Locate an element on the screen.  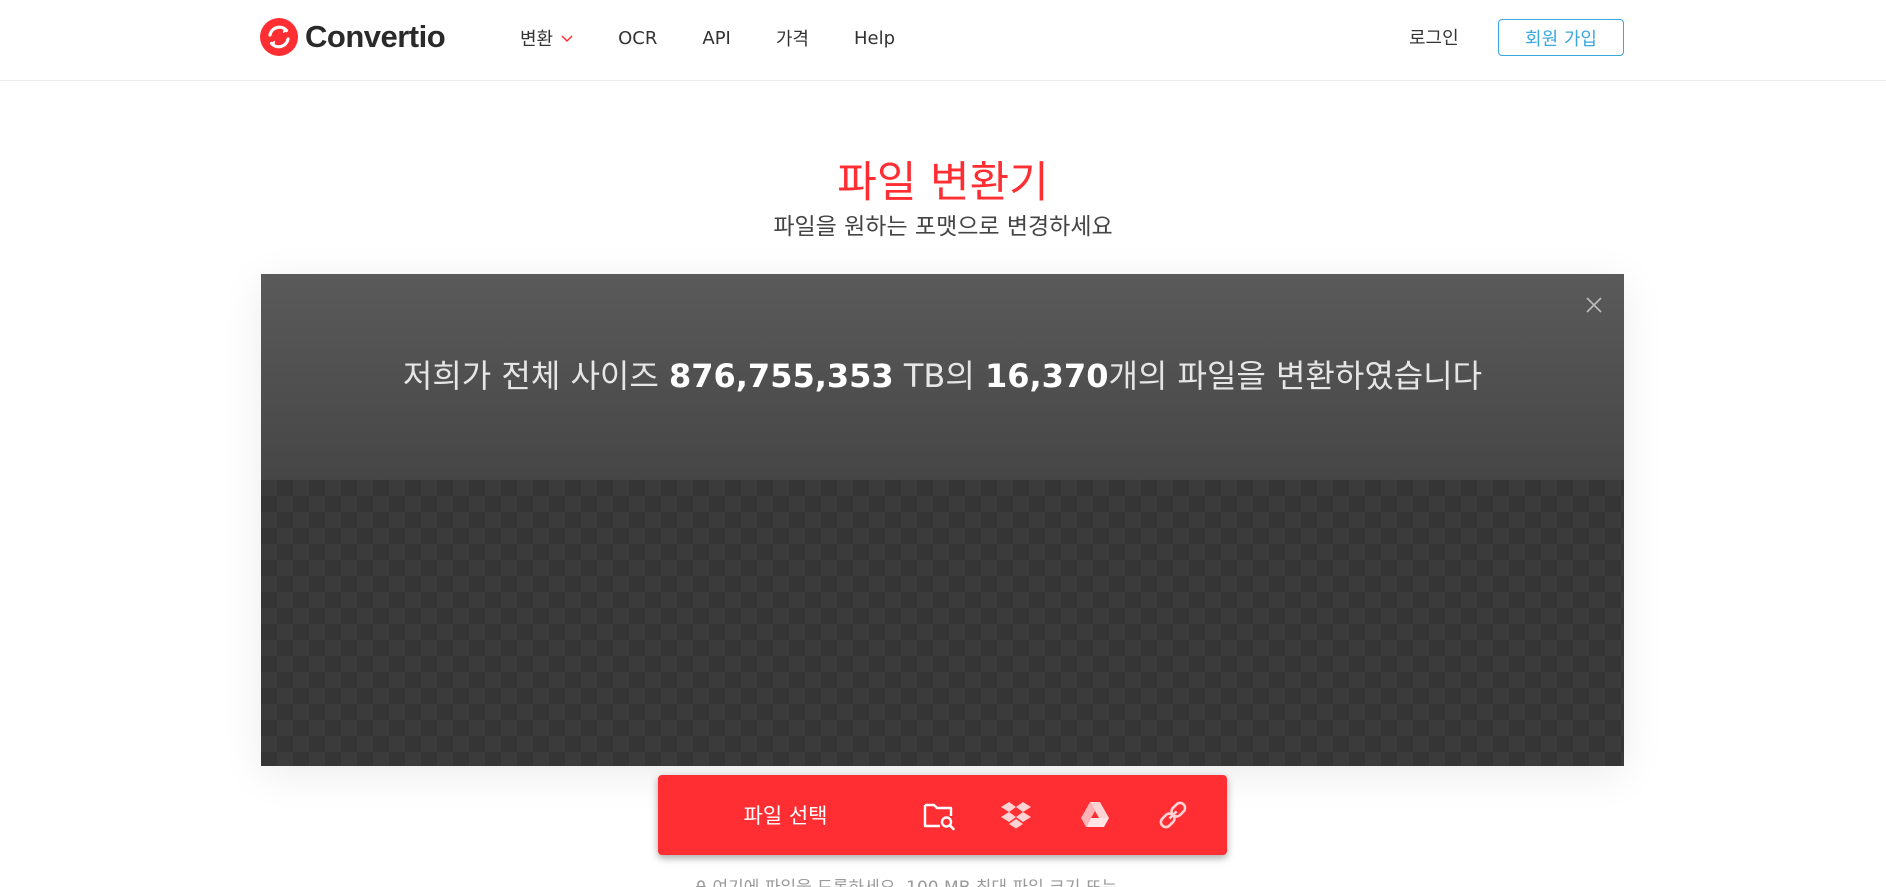
page-subtitle: 파일을 원하는 포맷으로 변경하세요 is located at coordinates (943, 227).